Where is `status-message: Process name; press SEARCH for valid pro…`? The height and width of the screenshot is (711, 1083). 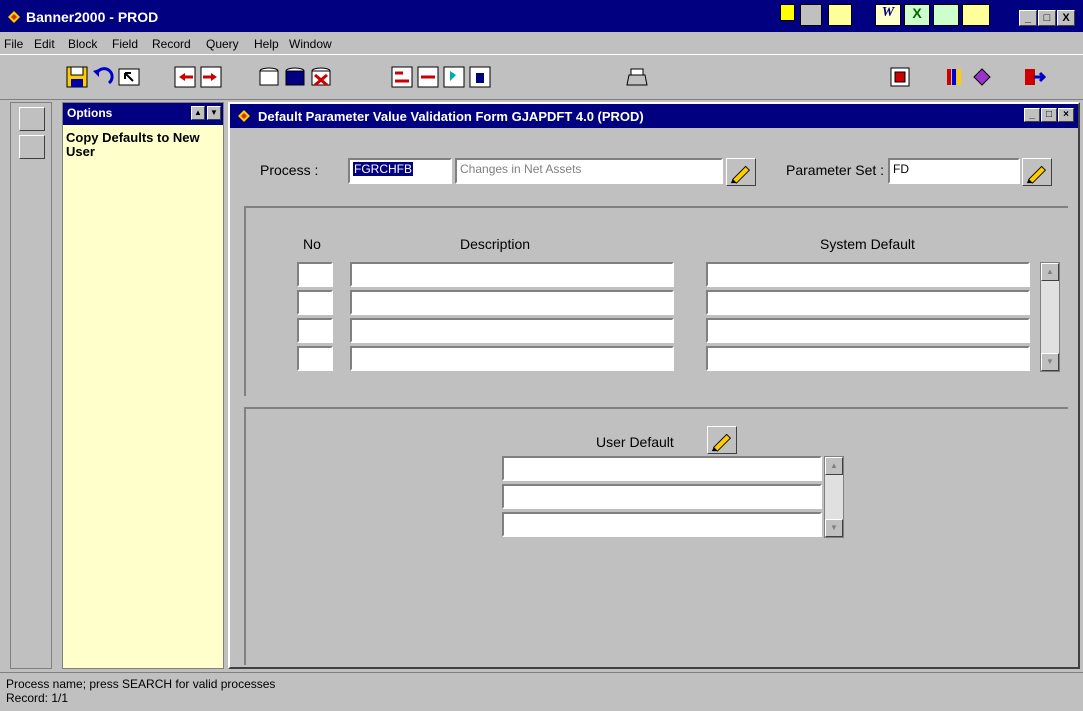
status-message: Process name; press SEARCH for valid pro… is located at coordinates (141, 684).